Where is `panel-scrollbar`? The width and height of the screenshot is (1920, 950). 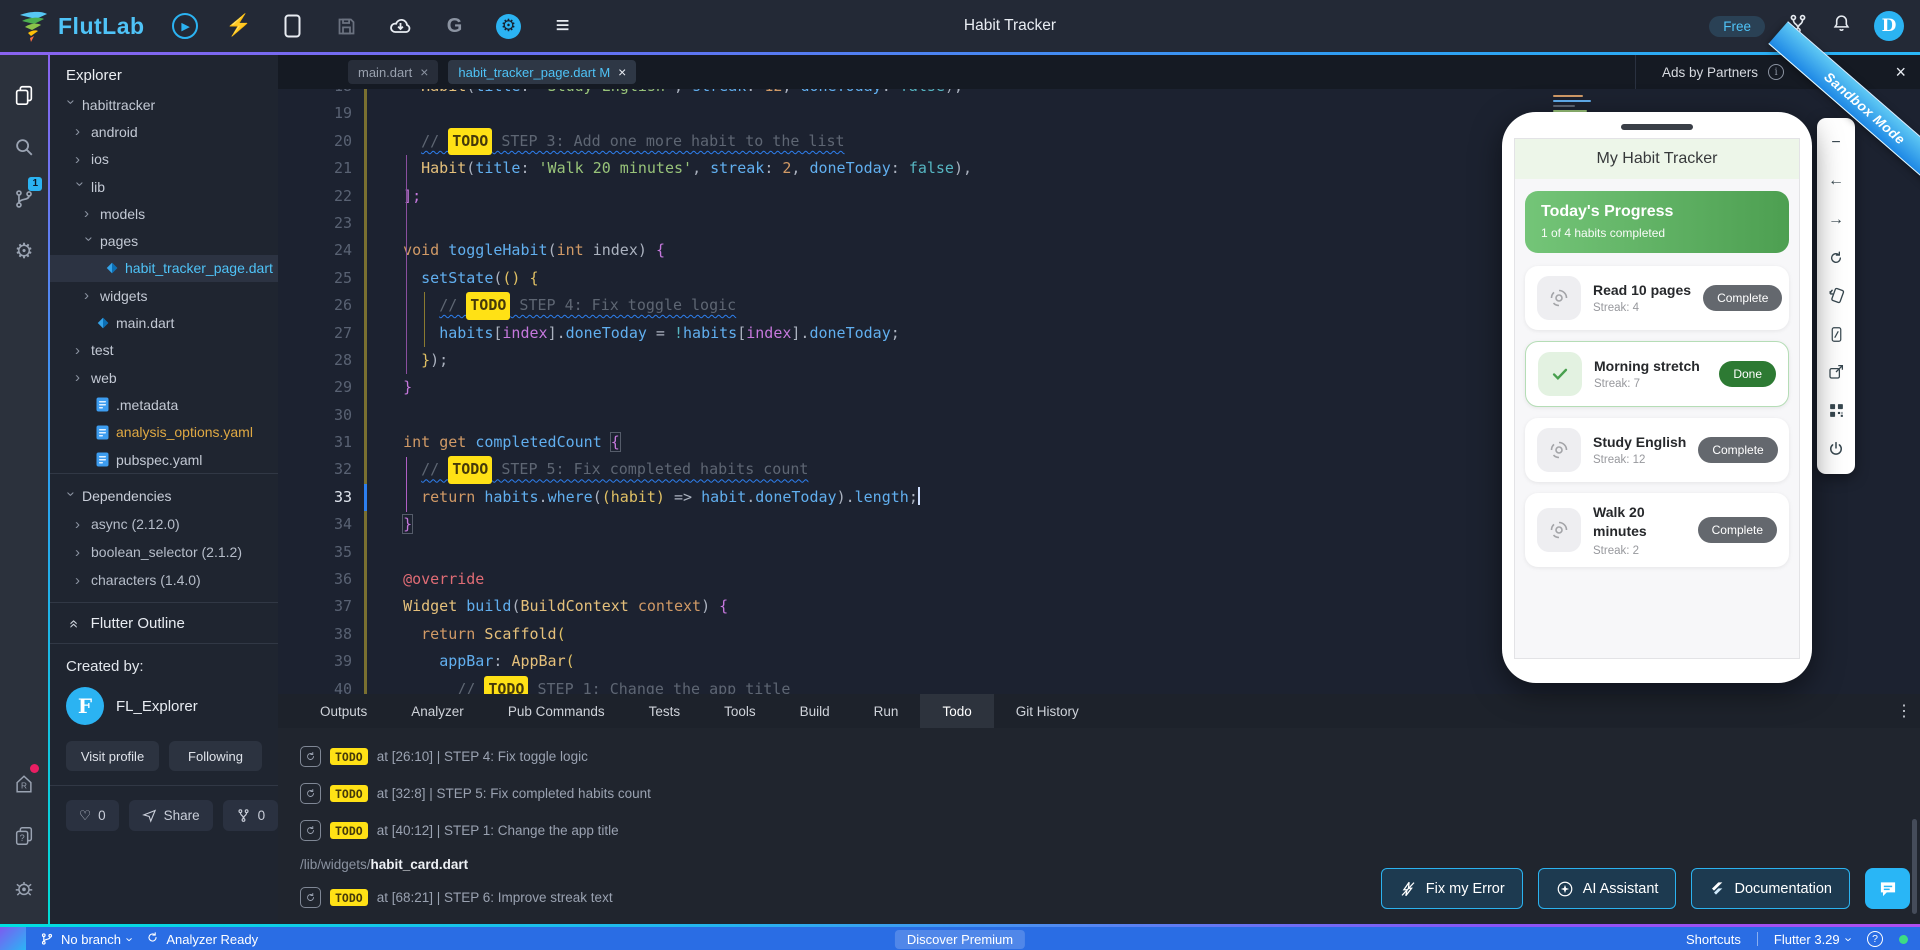
panel-scrollbar is located at coordinates (1914, 866).